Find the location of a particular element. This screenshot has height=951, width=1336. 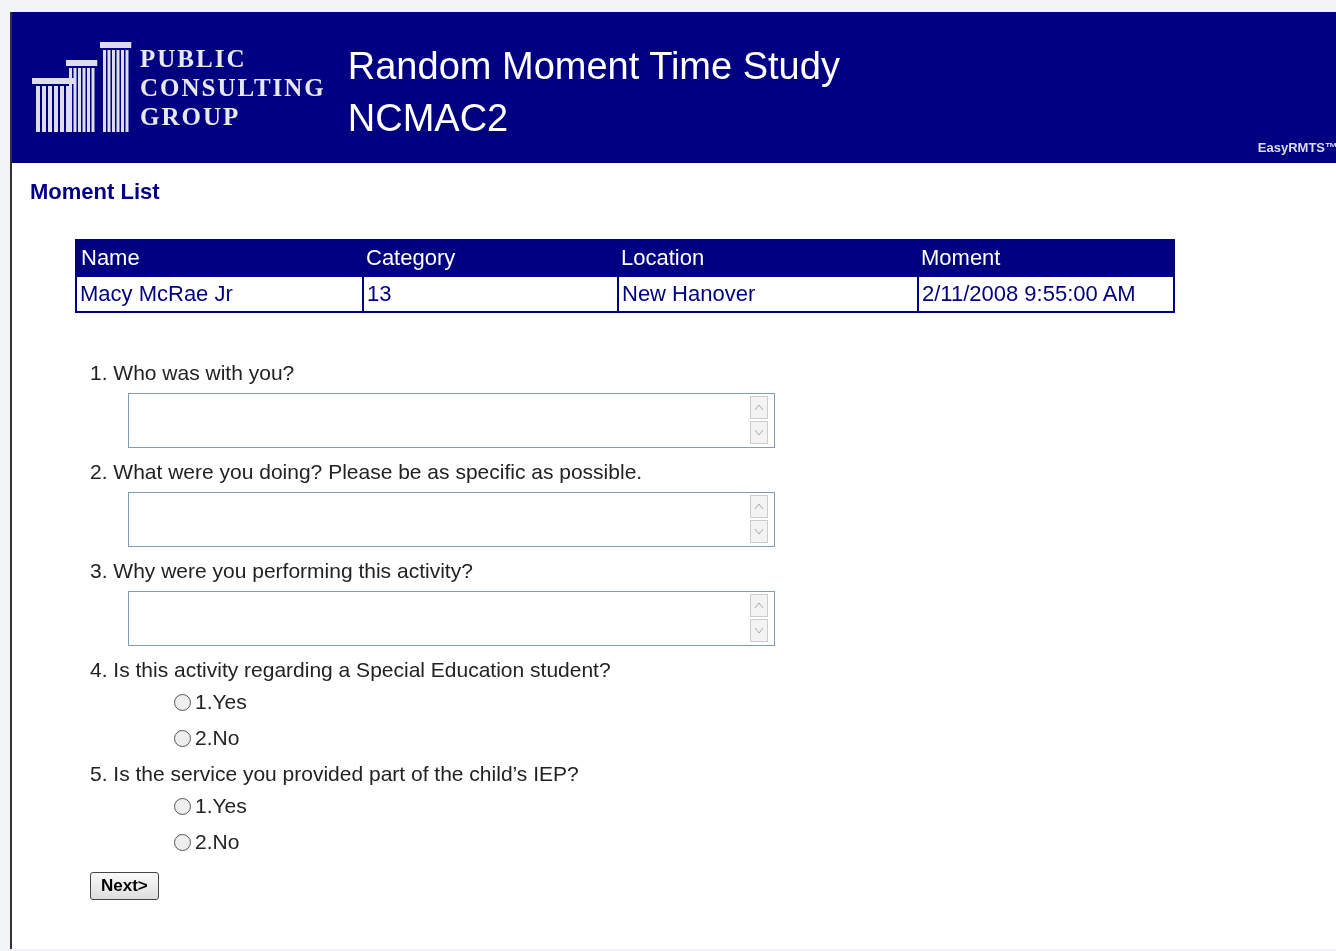

question-label: 5. Is the service you provided part of the child’s IEP? is located at coordinates (335, 774).